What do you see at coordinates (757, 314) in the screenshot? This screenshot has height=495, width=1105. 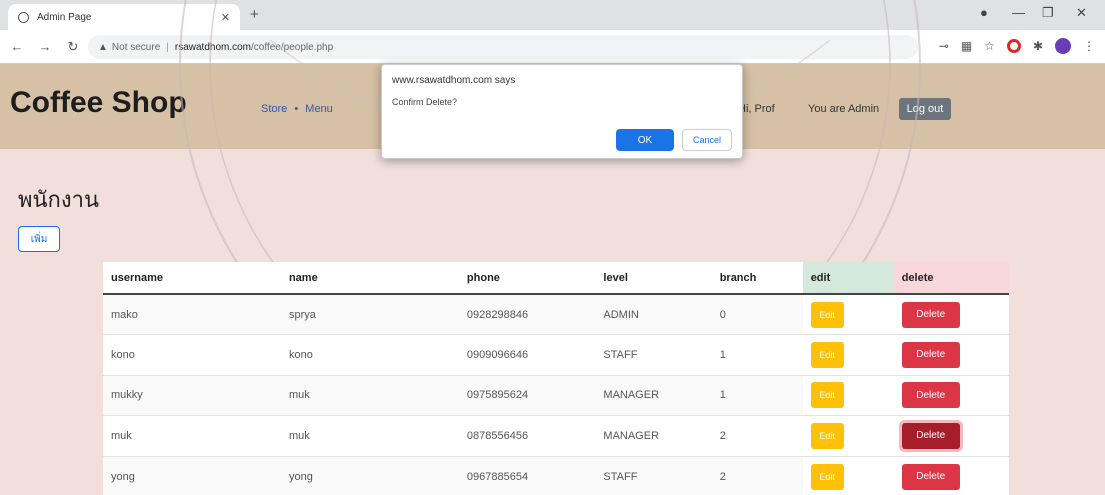 I see `cell-branch: 0` at bounding box center [757, 314].